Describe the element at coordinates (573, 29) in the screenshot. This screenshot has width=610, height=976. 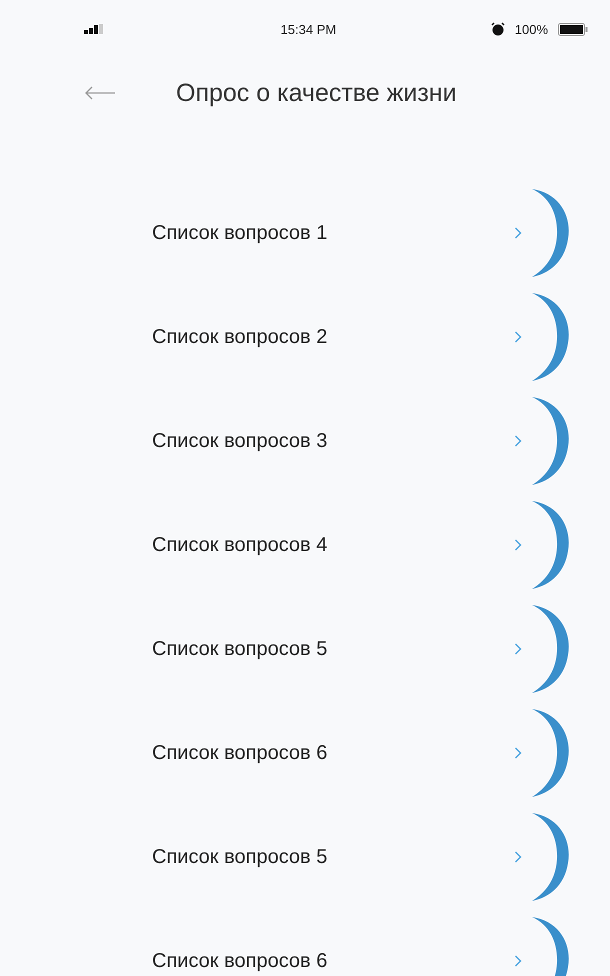
I see `battery-icon` at that location.